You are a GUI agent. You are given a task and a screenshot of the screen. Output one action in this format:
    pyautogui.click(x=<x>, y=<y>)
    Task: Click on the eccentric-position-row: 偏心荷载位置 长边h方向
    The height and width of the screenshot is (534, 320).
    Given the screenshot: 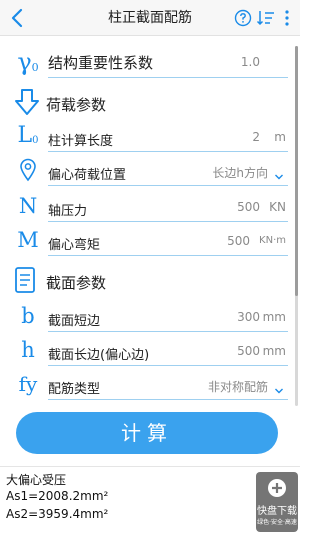 What is the action you would take?
    pyautogui.click(x=146, y=171)
    